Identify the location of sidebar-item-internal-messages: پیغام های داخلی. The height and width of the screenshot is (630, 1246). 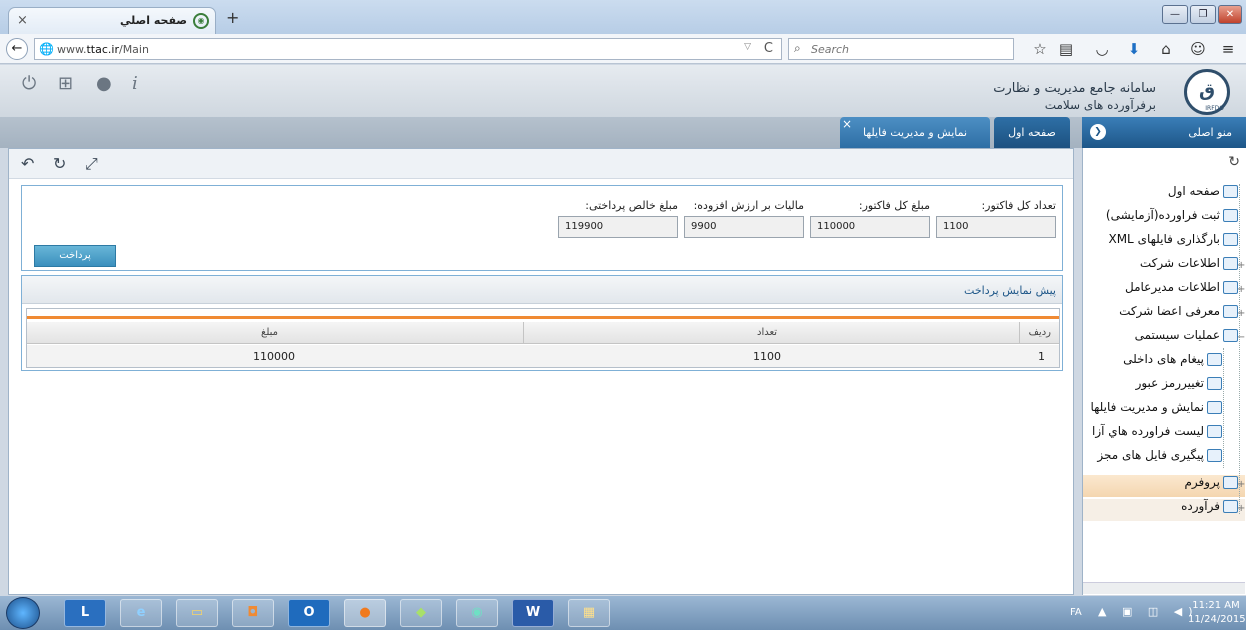
(1172, 364).